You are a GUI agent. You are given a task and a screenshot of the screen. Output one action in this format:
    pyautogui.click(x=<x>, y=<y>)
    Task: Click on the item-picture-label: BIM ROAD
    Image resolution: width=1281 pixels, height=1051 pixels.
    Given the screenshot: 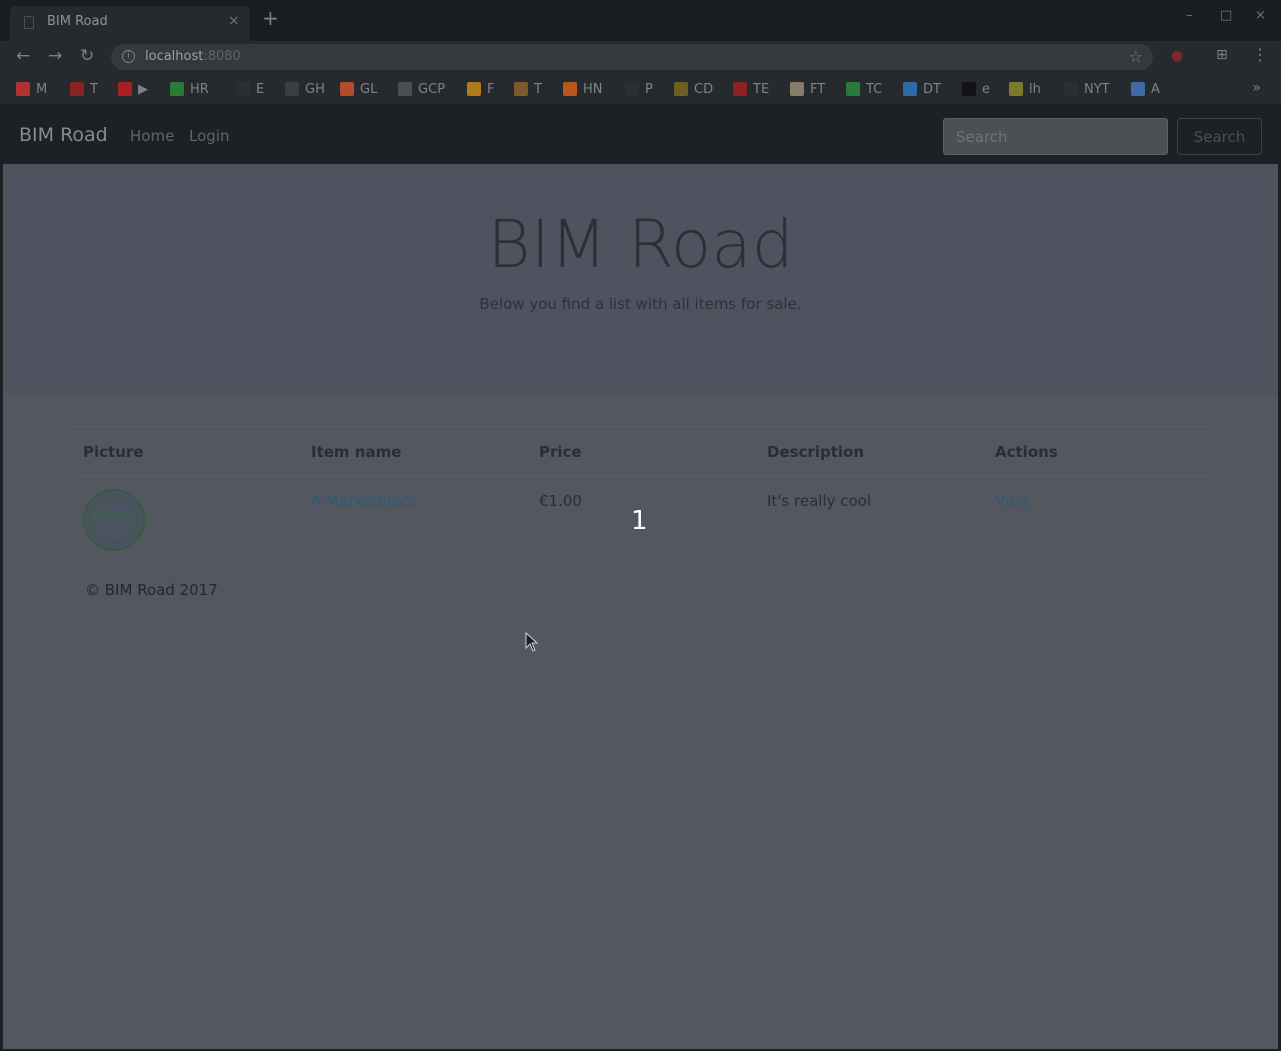 What is the action you would take?
    pyautogui.click(x=114, y=518)
    